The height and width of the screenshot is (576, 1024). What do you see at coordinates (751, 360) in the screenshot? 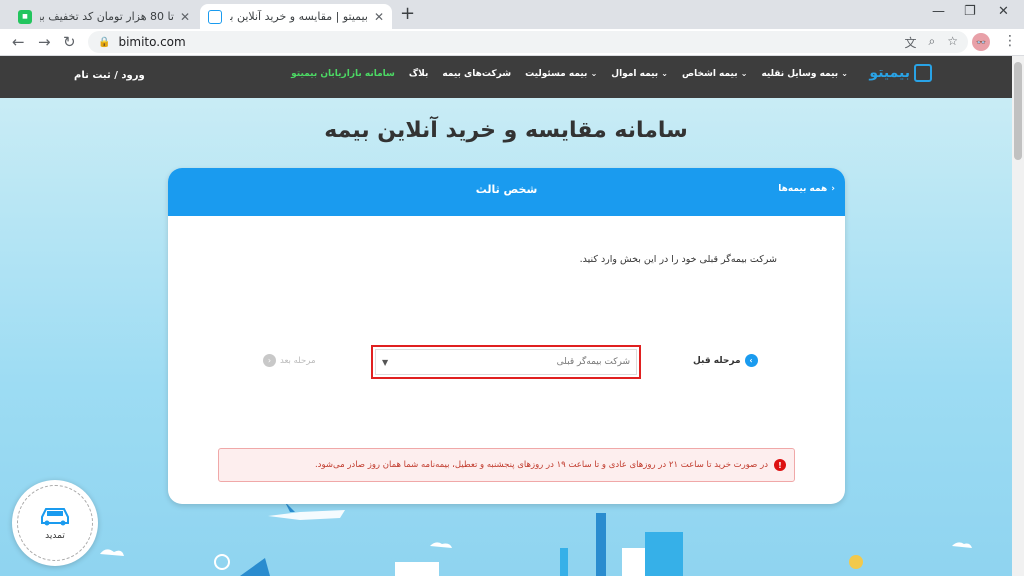
I see `chevron-right-circle-icon: ›` at bounding box center [751, 360].